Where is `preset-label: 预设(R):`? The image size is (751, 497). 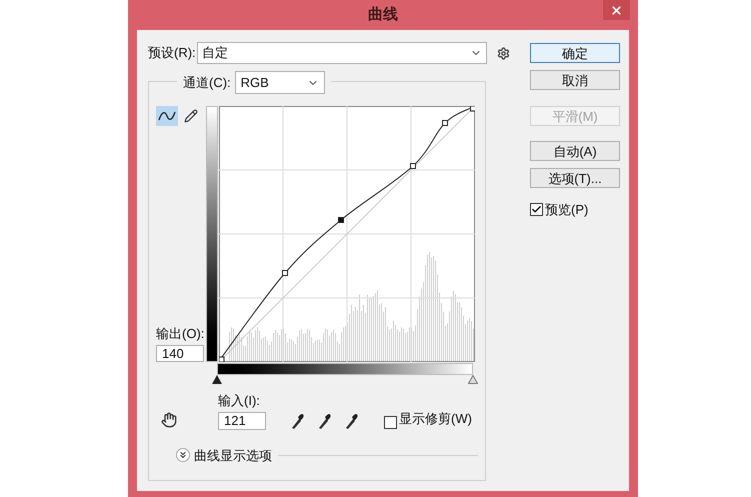 preset-label: 预设(R): is located at coordinates (172, 53).